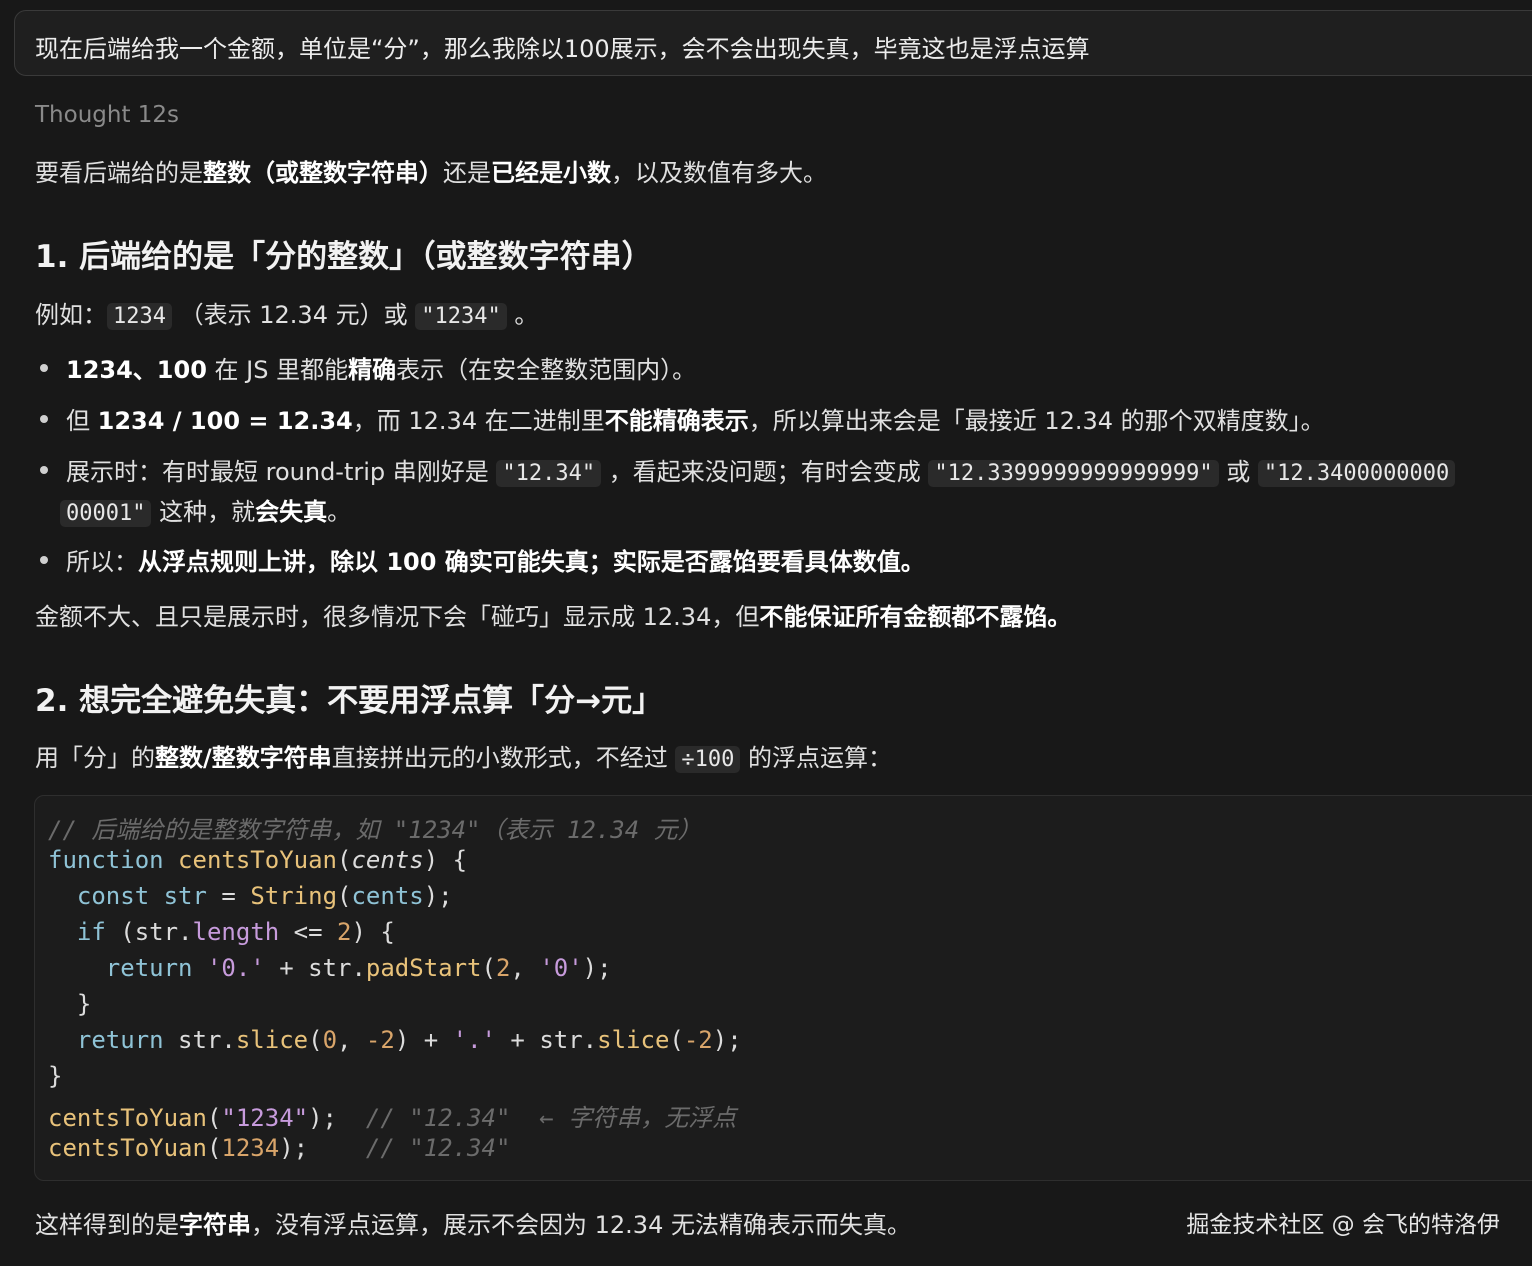  I want to click on code-string: '.', so click(474, 1040).